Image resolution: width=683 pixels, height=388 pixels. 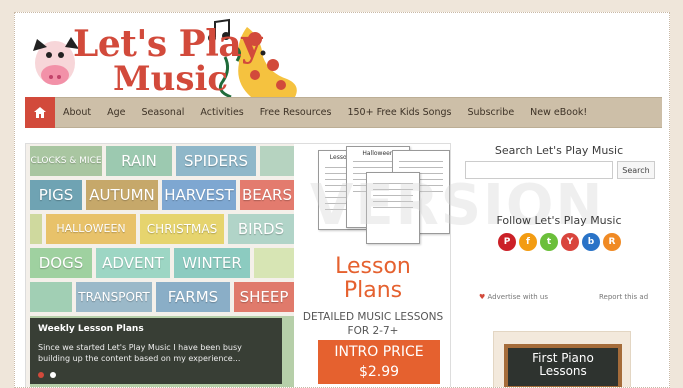 What do you see at coordinates (559, 150) in the screenshot?
I see `search-widget-title: Search Let's Play Music` at bounding box center [559, 150].